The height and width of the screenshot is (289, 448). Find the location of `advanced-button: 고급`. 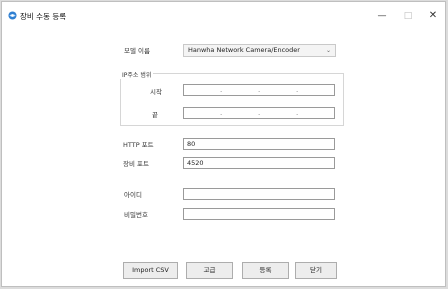

advanced-button: 고급 is located at coordinates (209, 270).